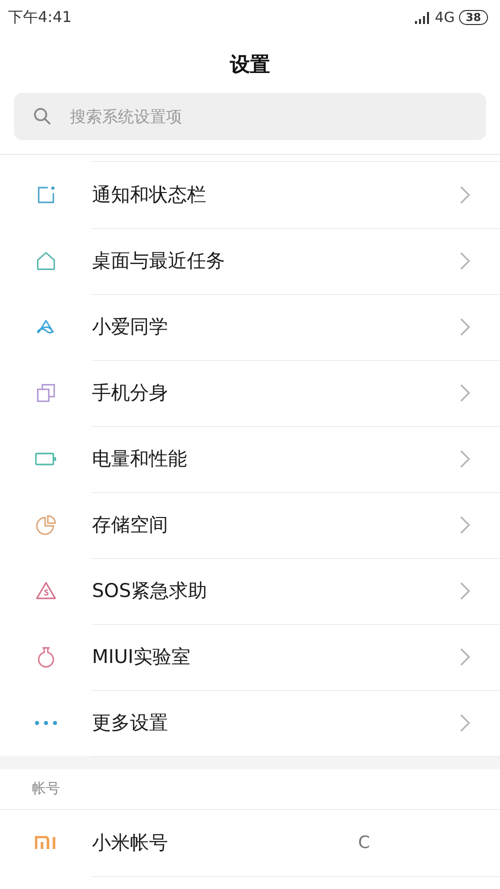  What do you see at coordinates (46, 591) in the screenshot?
I see `warning-triangle-icon` at bounding box center [46, 591].